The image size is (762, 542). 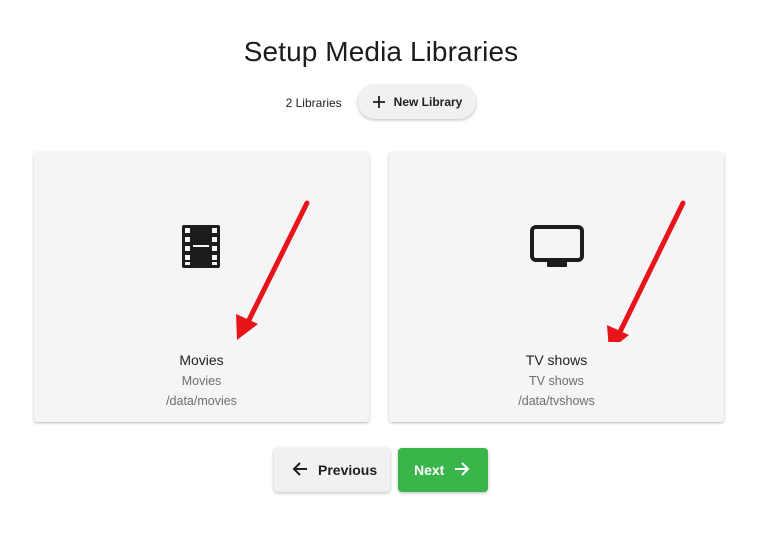 I want to click on next-button: Next, so click(x=443, y=470).